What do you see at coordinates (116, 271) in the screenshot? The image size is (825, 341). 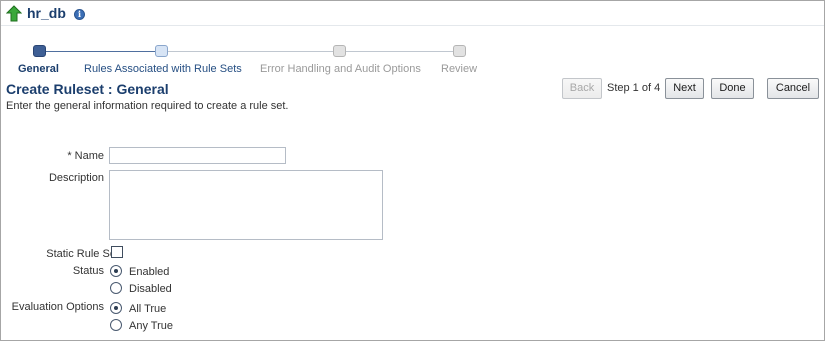 I see `status-enabled-radio` at bounding box center [116, 271].